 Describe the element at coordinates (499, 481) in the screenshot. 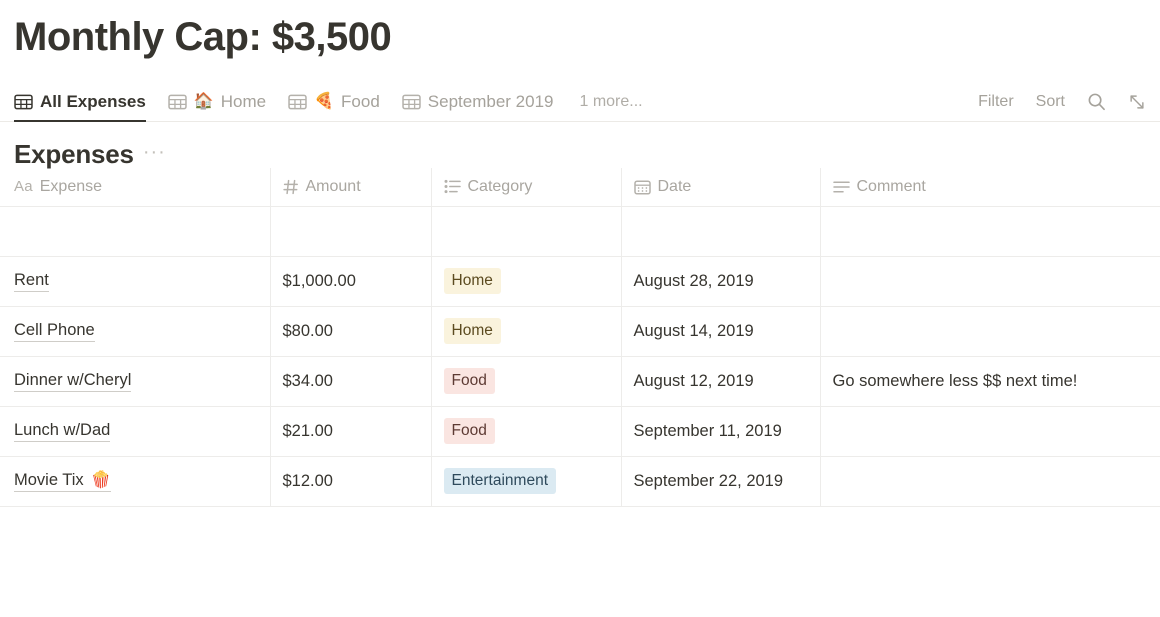

I see `category-tag: Entertainment` at that location.